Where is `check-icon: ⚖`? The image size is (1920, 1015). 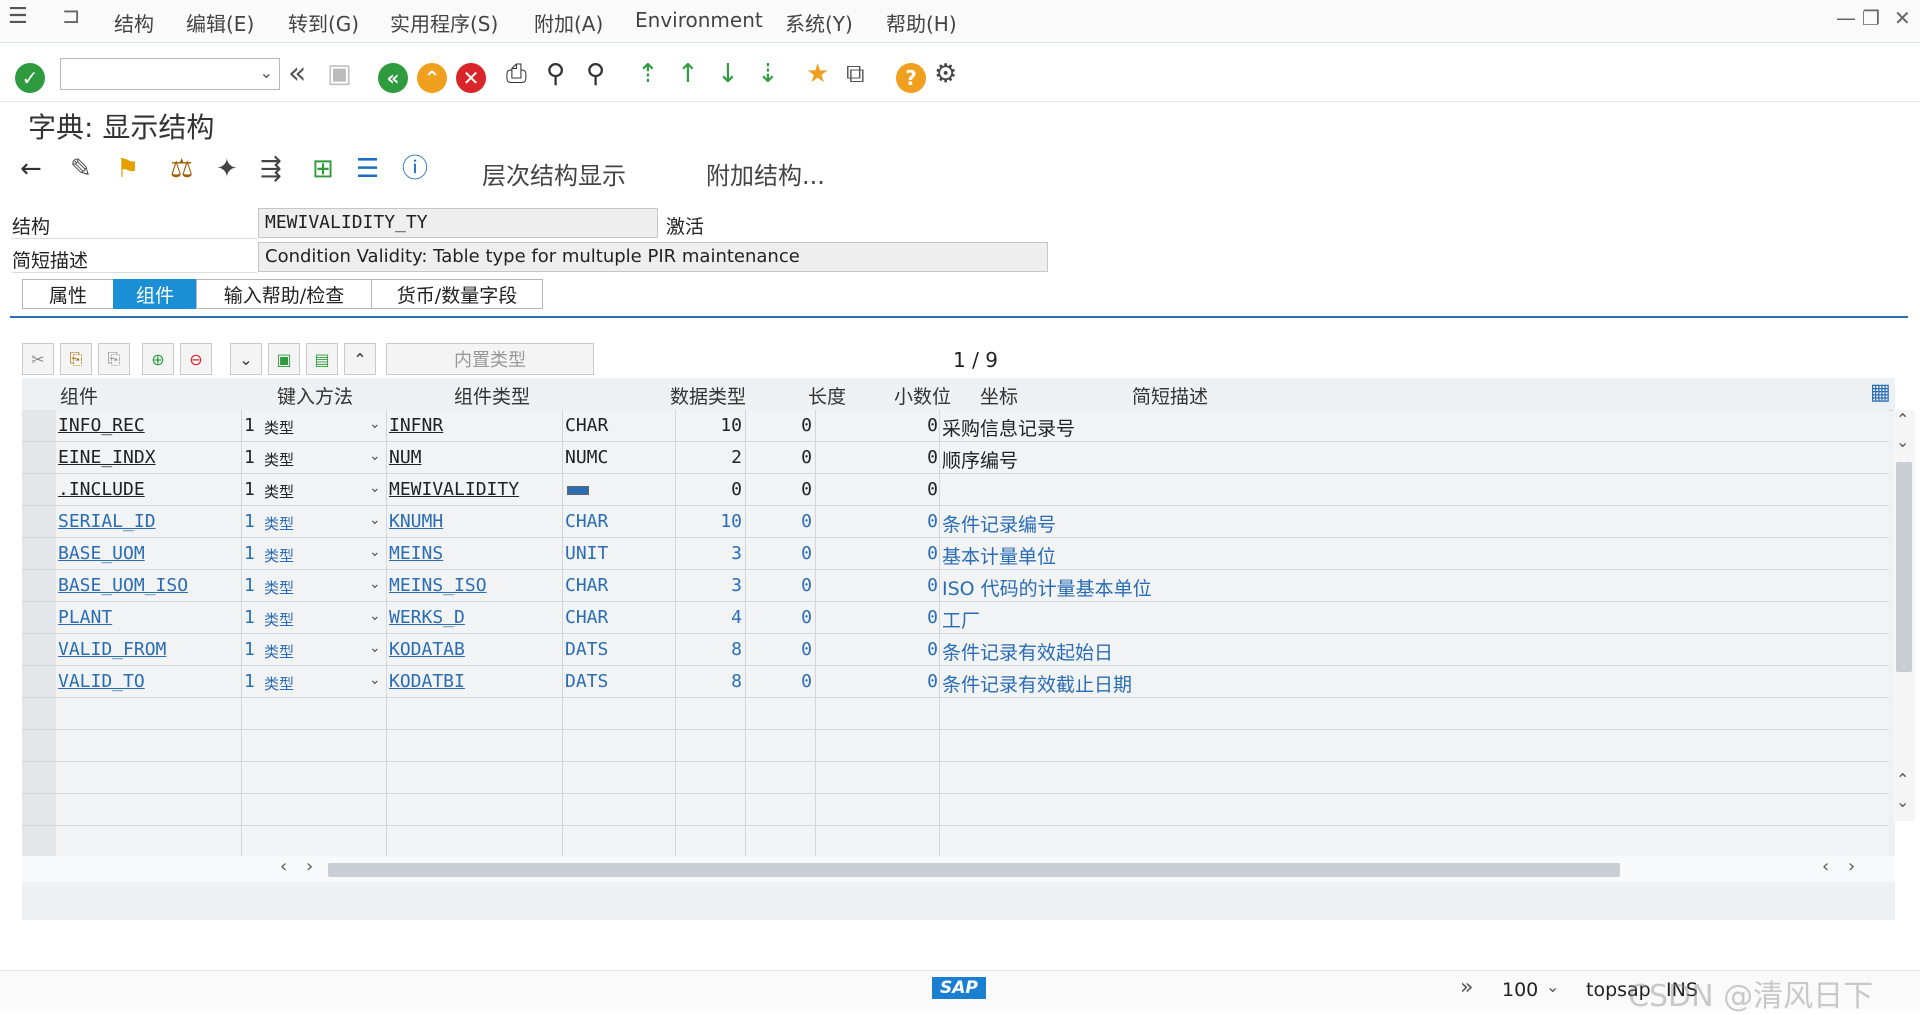 check-icon: ⚖ is located at coordinates (181, 169).